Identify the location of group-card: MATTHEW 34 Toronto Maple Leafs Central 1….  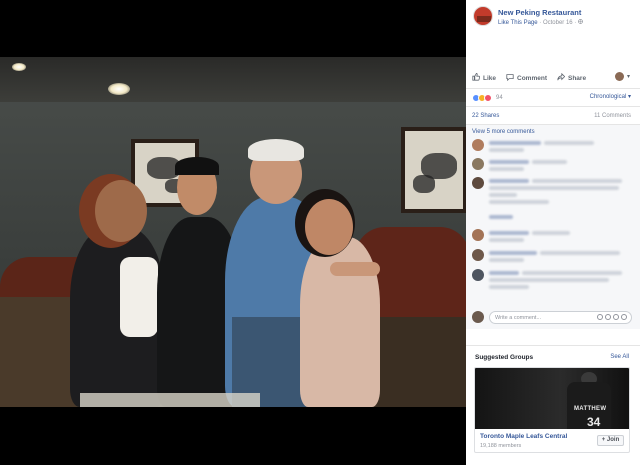
(552, 410).